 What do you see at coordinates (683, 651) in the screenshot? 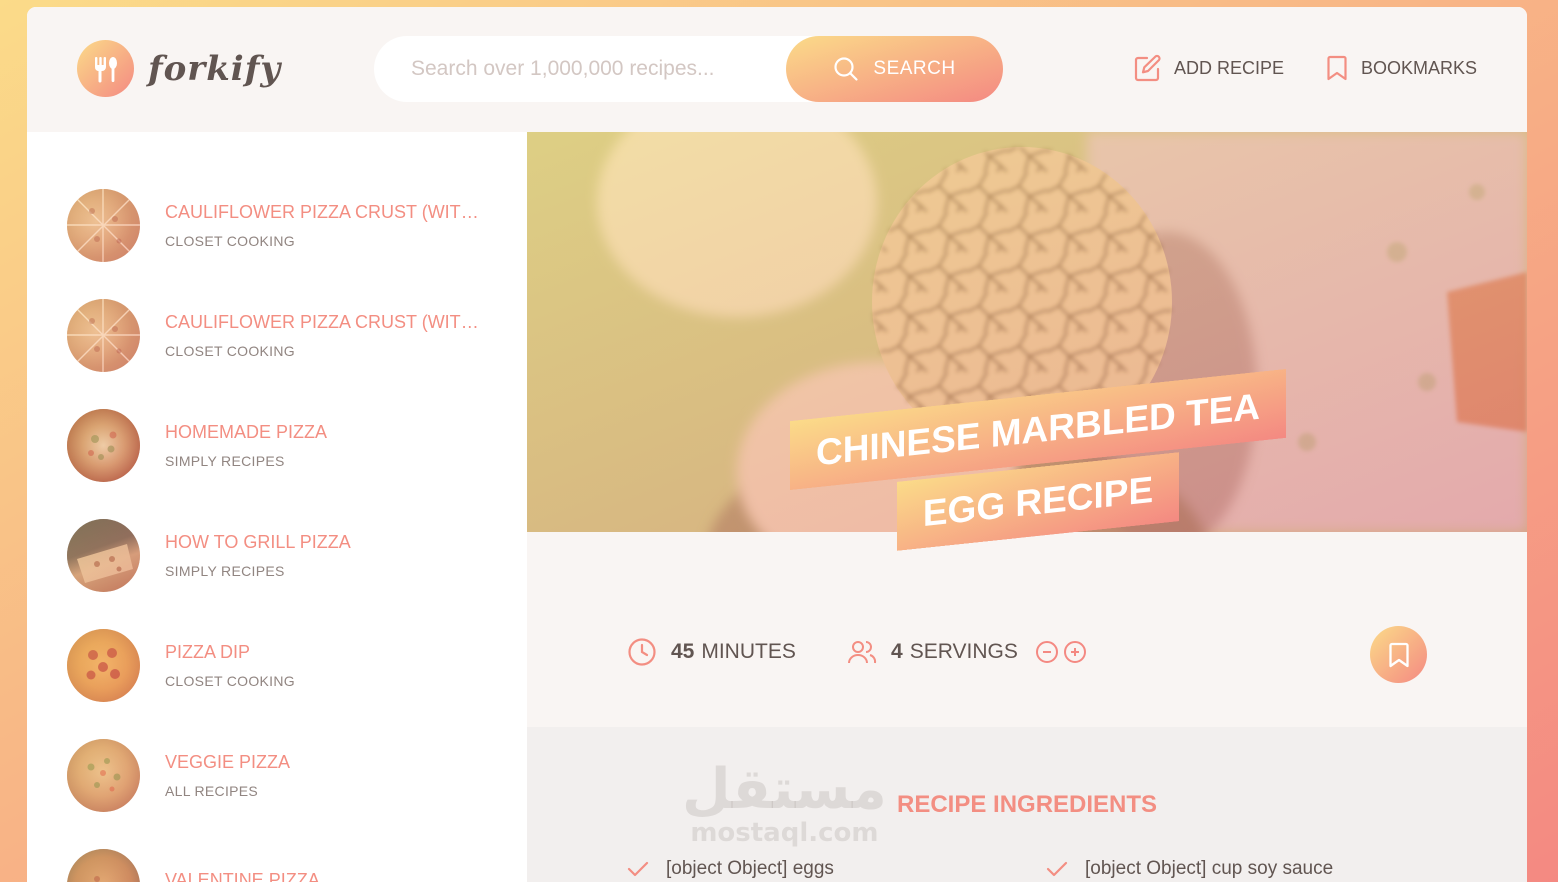
I see `cooking-time-value: 45` at bounding box center [683, 651].